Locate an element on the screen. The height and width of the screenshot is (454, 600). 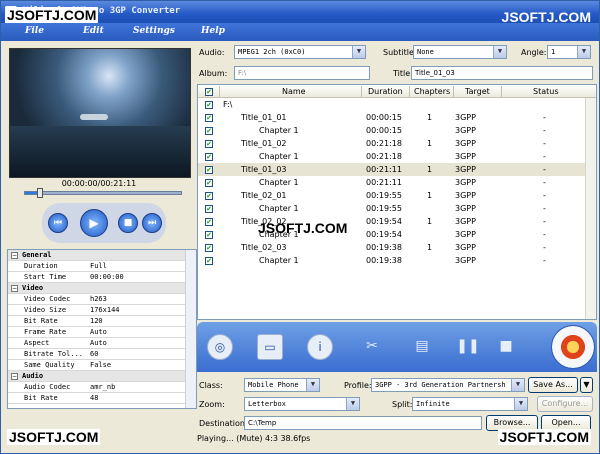
property-group: − Video is located at coordinates (97, 288).